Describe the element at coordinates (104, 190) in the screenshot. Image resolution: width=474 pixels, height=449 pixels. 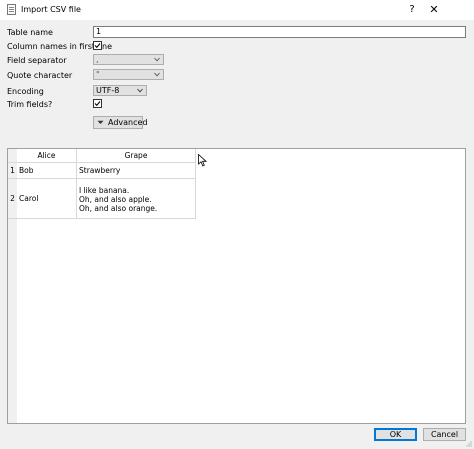
I see `cell-line: I like banana.` at that location.